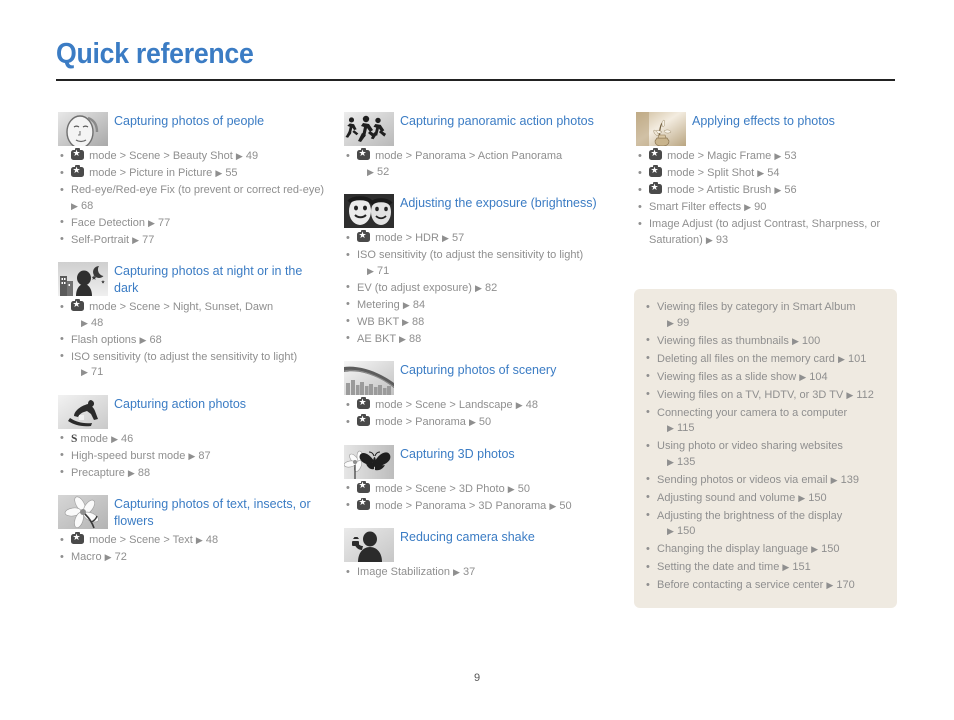 This screenshot has width=954, height=720. What do you see at coordinates (477, 678) in the screenshot?
I see `page-number: 9` at bounding box center [477, 678].